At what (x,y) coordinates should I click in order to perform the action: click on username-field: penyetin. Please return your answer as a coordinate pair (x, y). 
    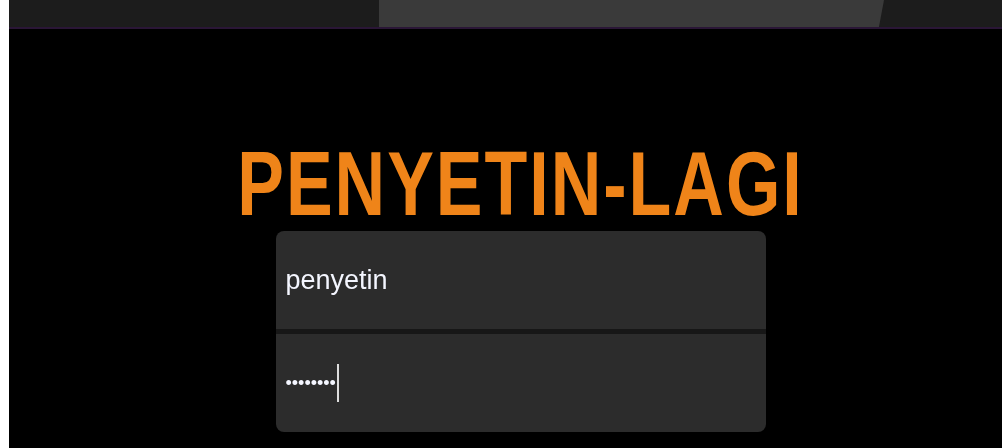
    Looking at the image, I should click on (520, 282).